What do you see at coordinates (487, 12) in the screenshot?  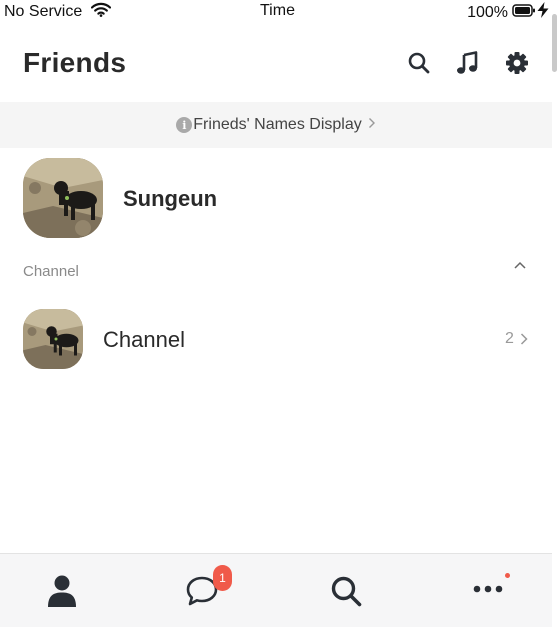 I see `battery-percentage: 100%` at bounding box center [487, 12].